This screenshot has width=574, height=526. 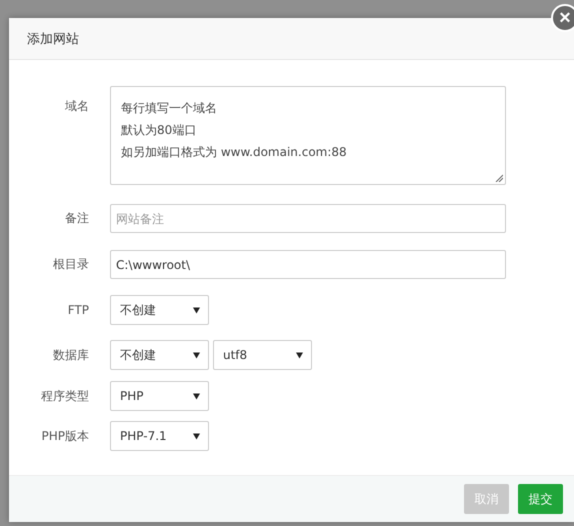 I want to click on input-field: 网站备注, so click(x=308, y=218).